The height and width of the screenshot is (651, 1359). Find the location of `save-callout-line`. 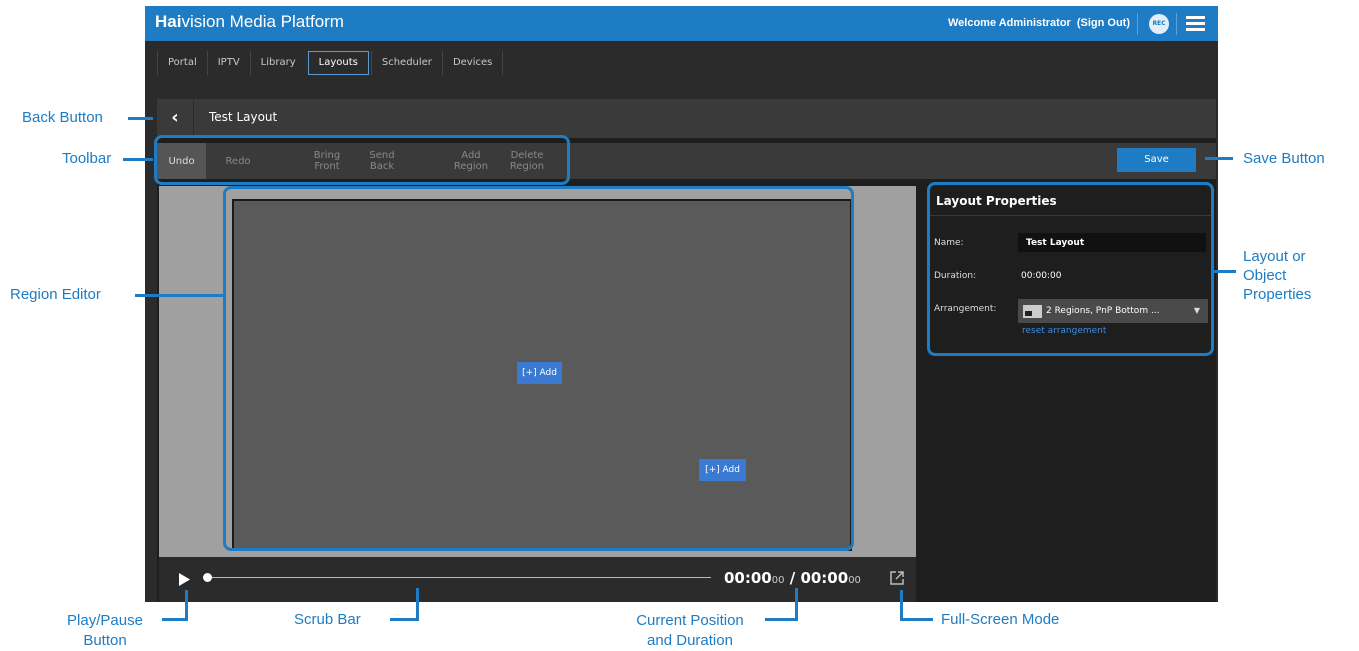

save-callout-line is located at coordinates (1219, 158).